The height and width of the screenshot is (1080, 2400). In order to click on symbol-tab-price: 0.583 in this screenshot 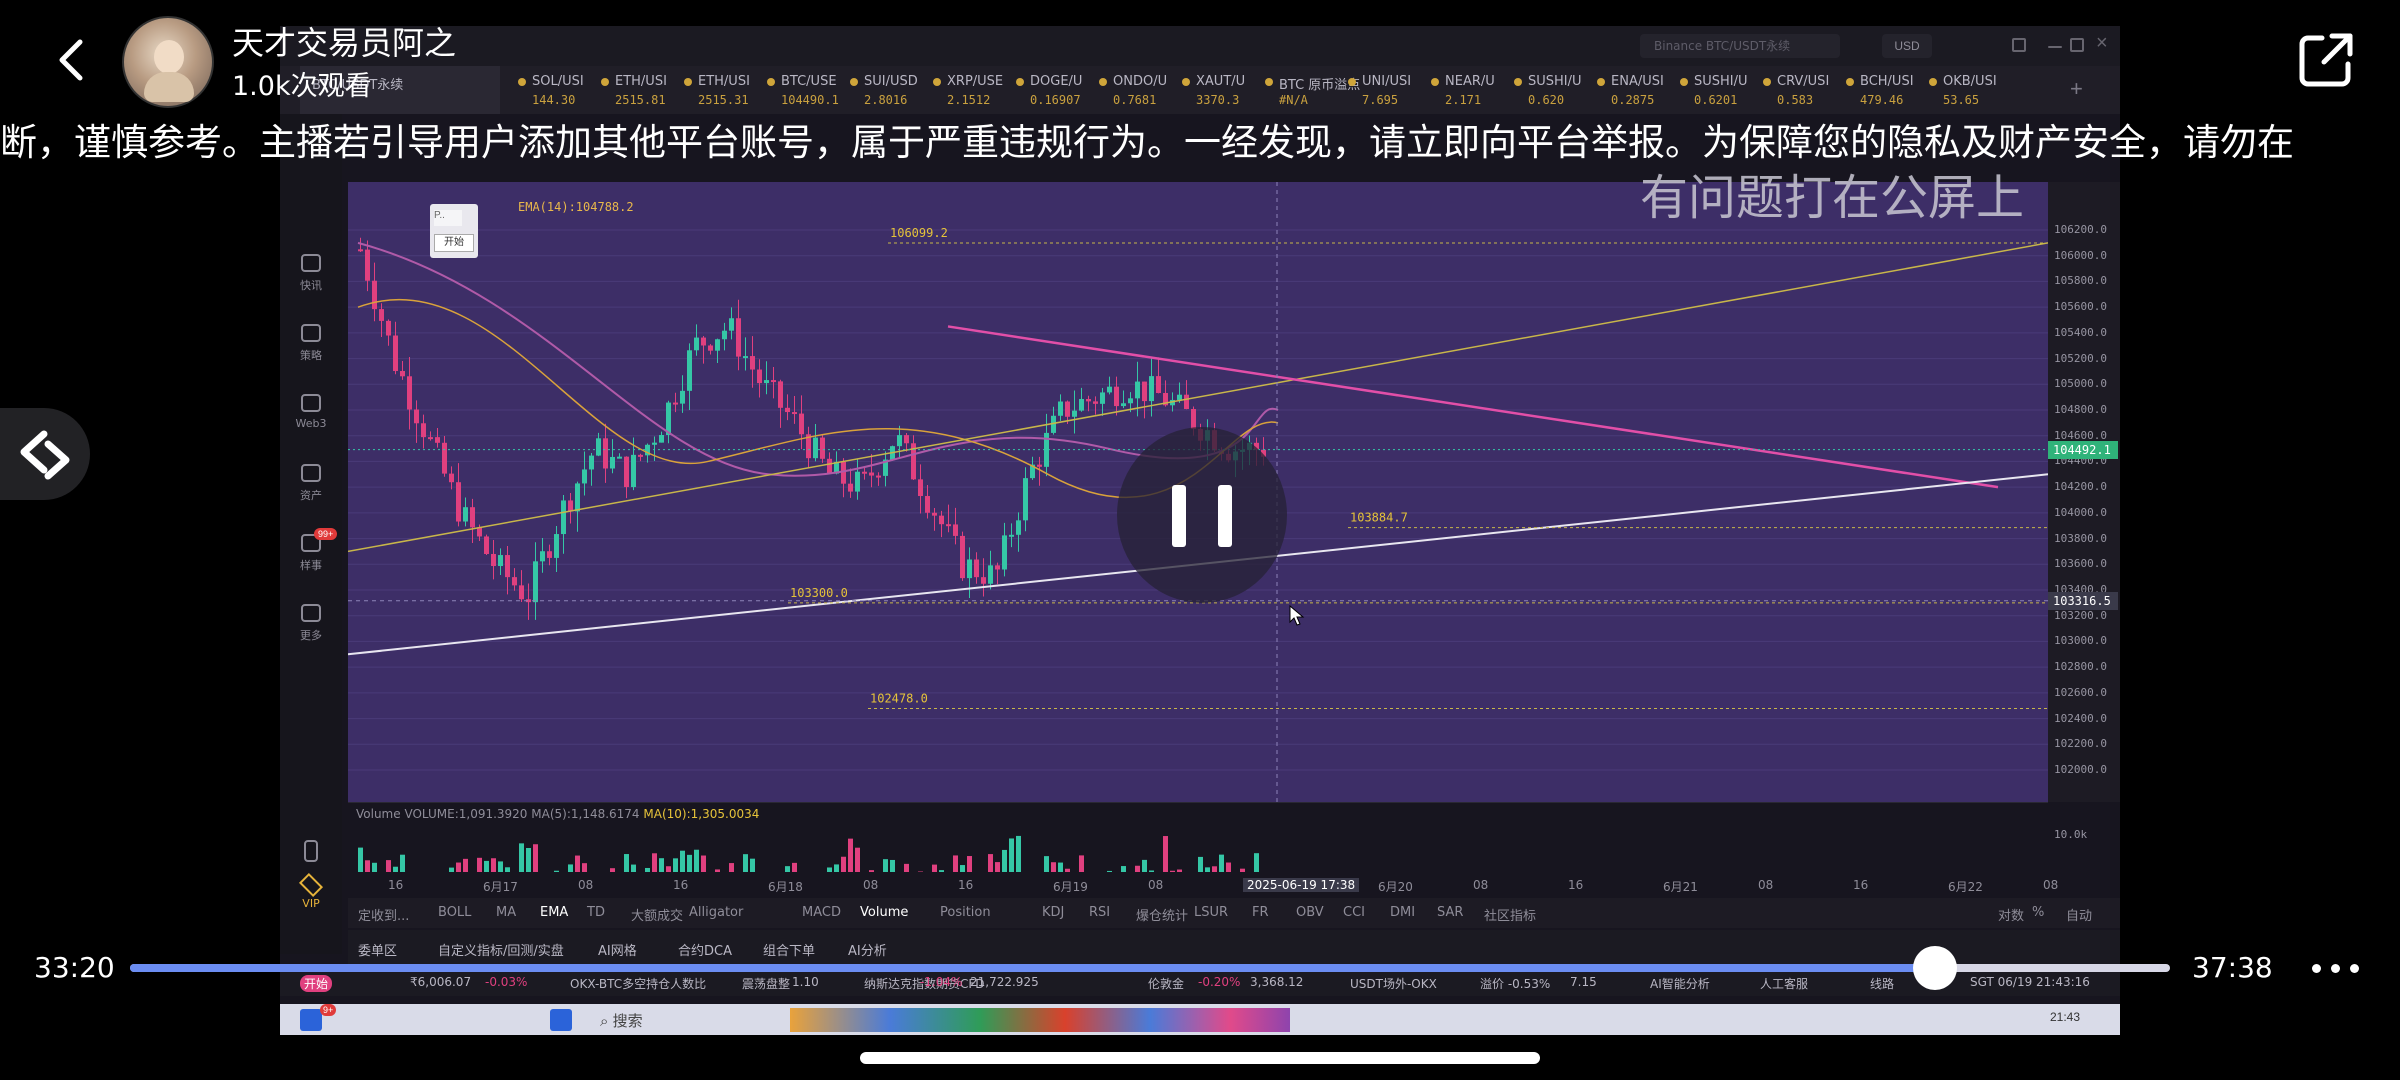, I will do `click(1795, 100)`.